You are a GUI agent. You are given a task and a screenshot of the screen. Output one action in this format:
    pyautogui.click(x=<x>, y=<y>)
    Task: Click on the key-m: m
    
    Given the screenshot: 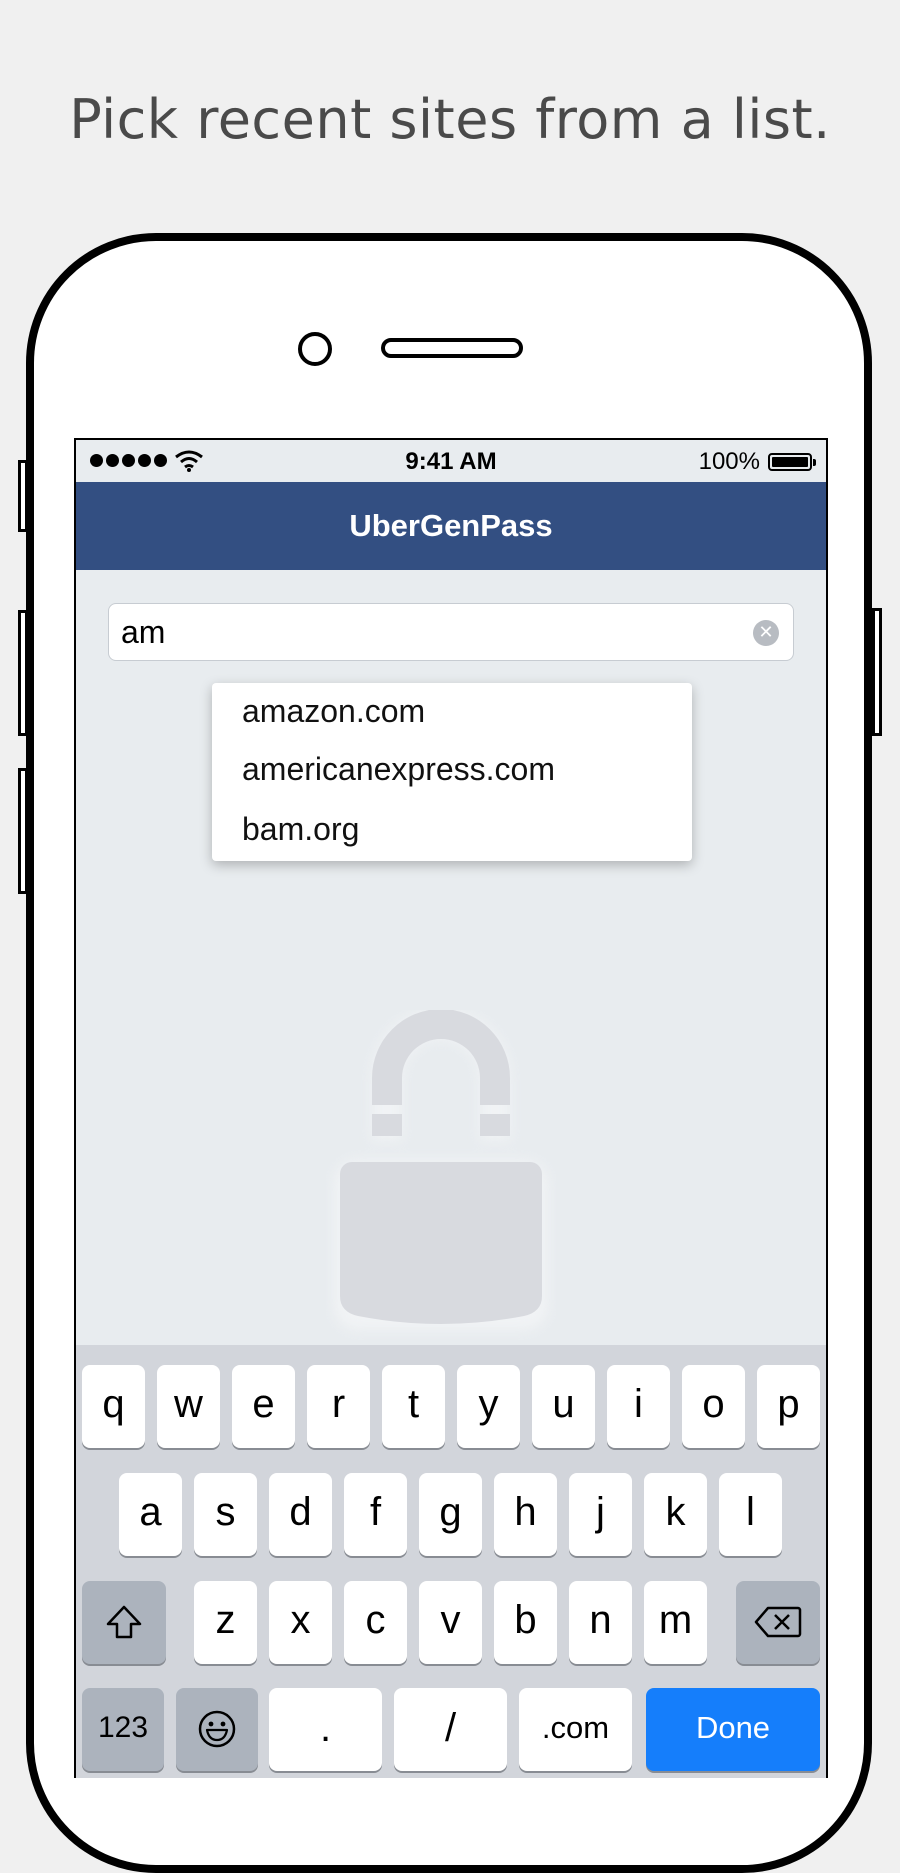 What is the action you would take?
    pyautogui.click(x=675, y=1622)
    